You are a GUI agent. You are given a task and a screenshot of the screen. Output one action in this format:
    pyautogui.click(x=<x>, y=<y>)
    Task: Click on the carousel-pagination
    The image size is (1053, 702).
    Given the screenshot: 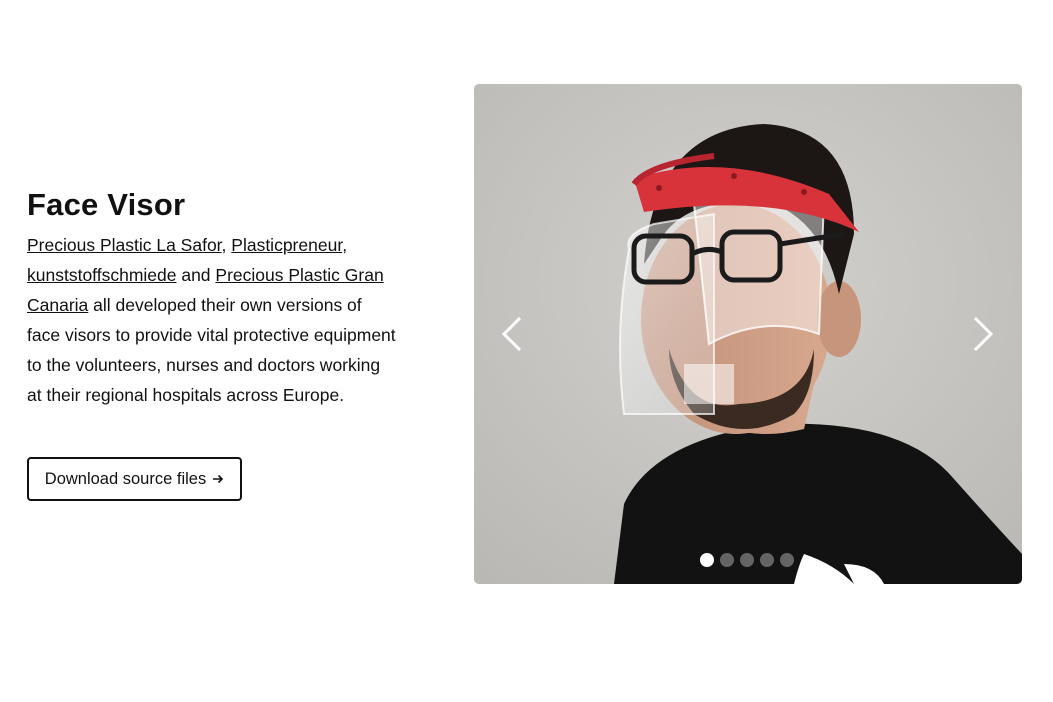 What is the action you would take?
    pyautogui.click(x=747, y=560)
    